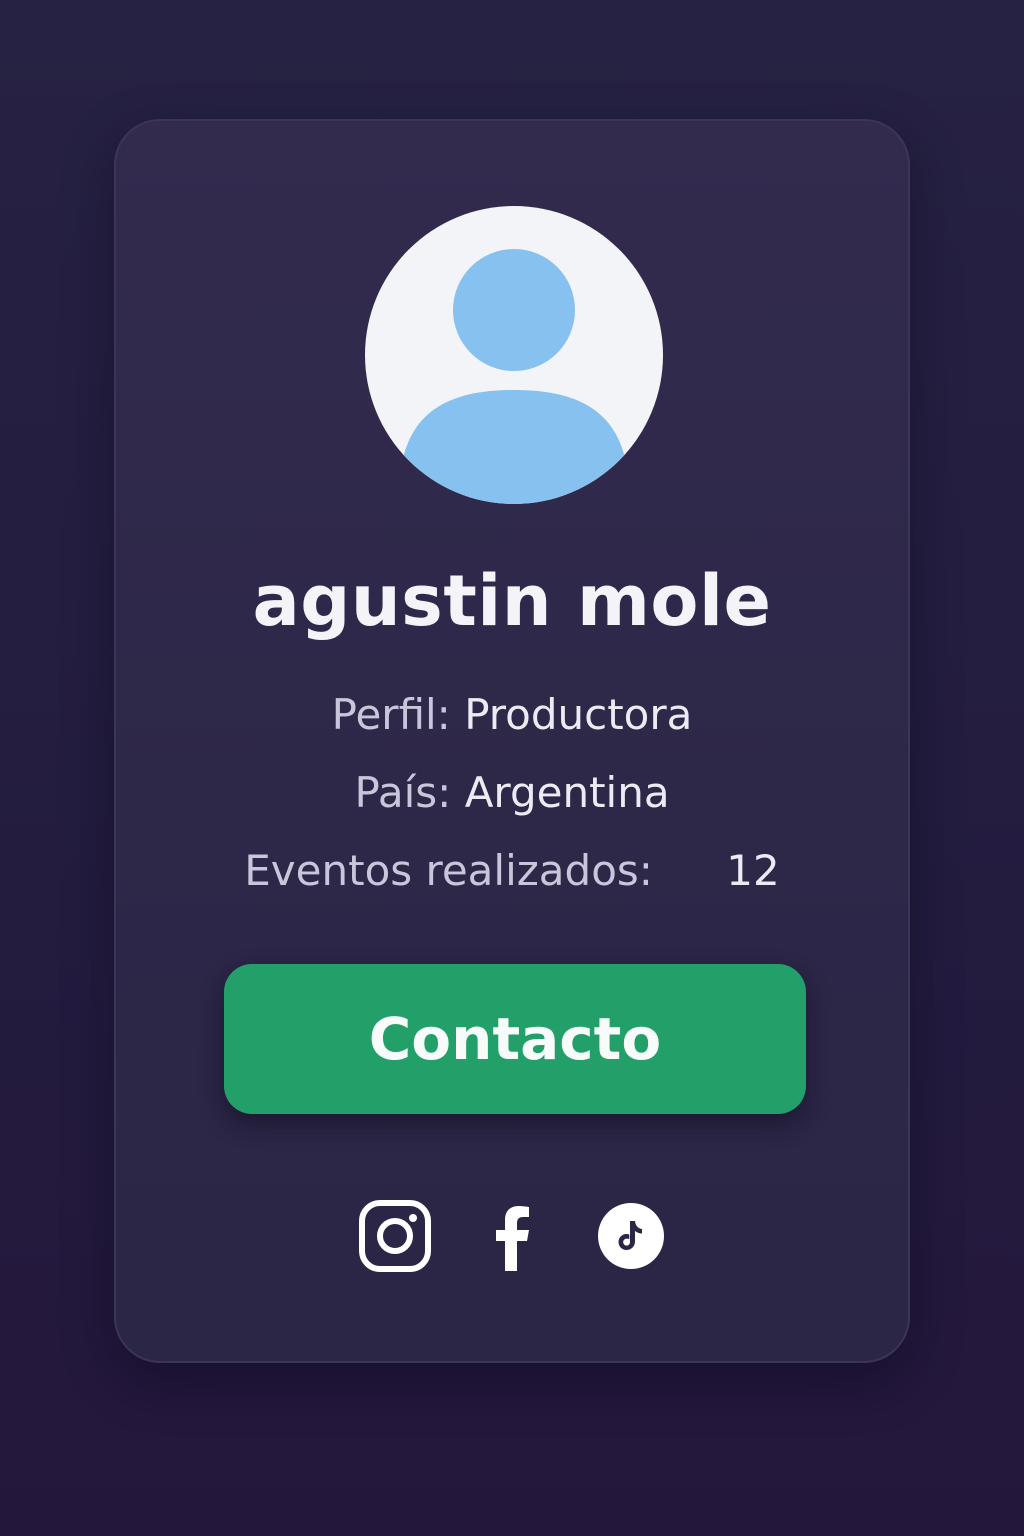 The width and height of the screenshot is (1024, 1536). Describe the element at coordinates (578, 714) in the screenshot. I see `perfil-value: Productora` at that location.